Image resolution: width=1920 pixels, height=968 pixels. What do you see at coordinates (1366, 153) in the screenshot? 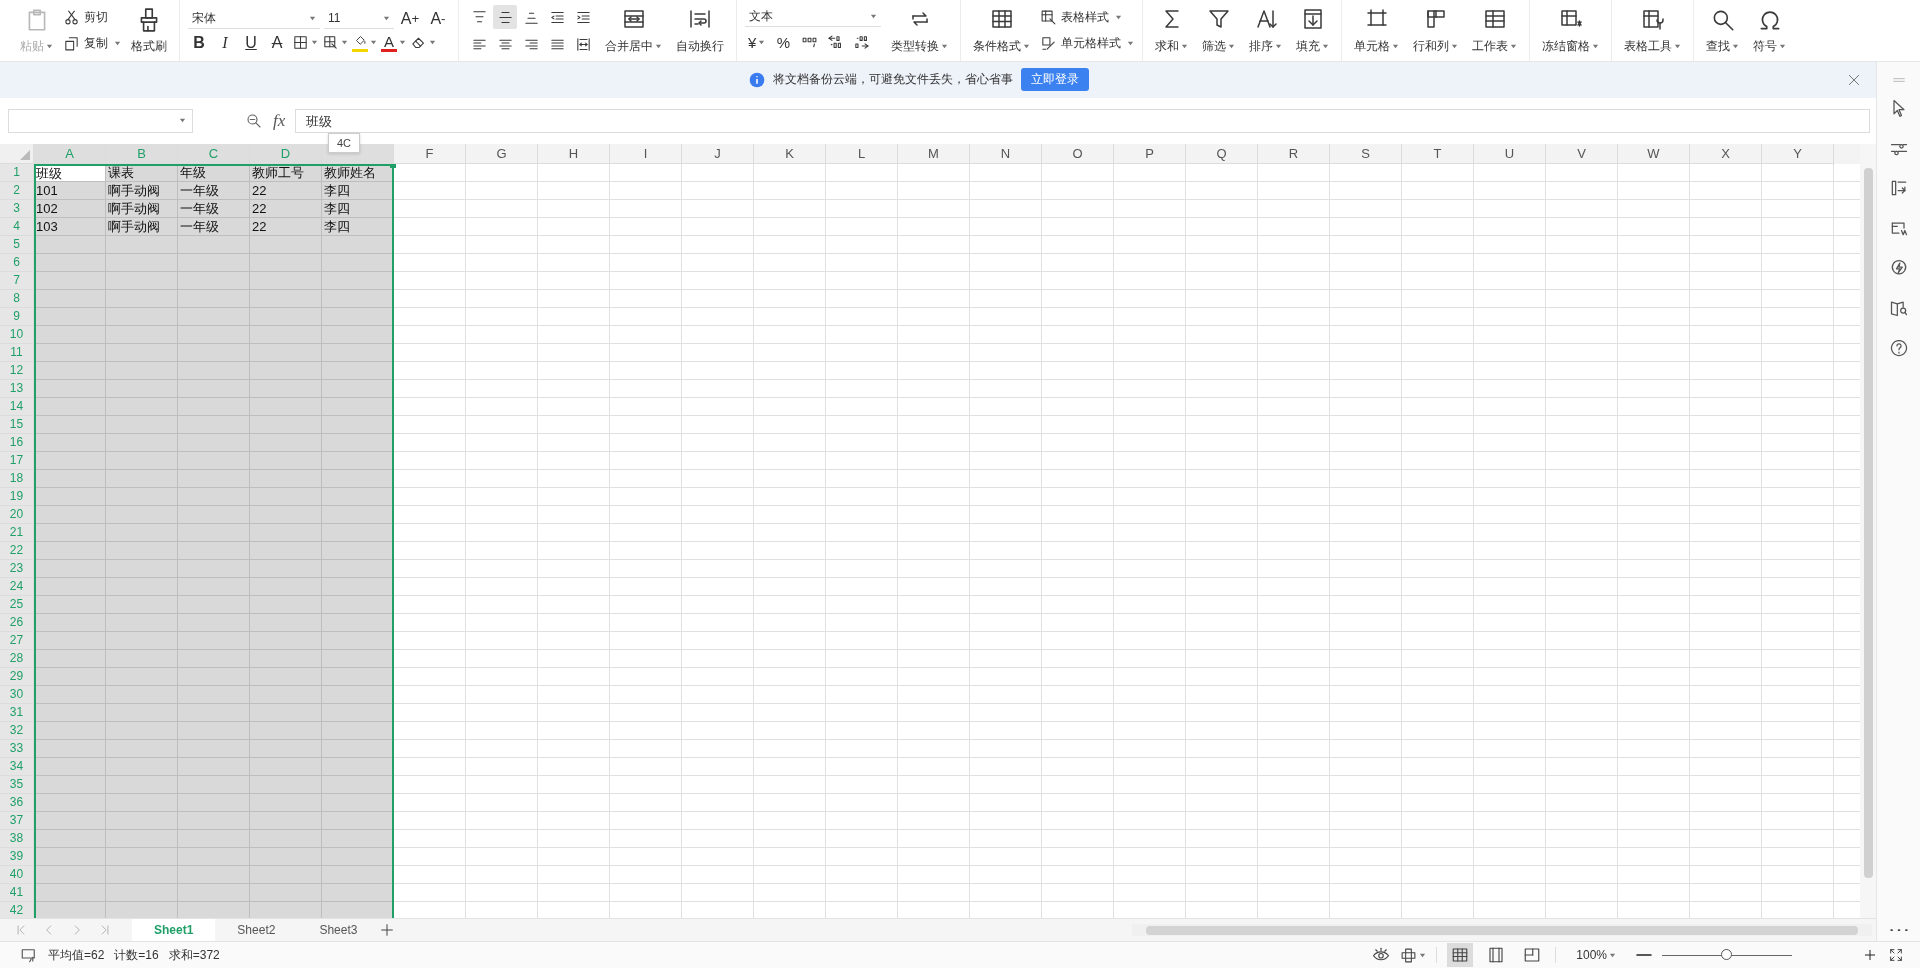
I see `column-header: S` at bounding box center [1366, 153].